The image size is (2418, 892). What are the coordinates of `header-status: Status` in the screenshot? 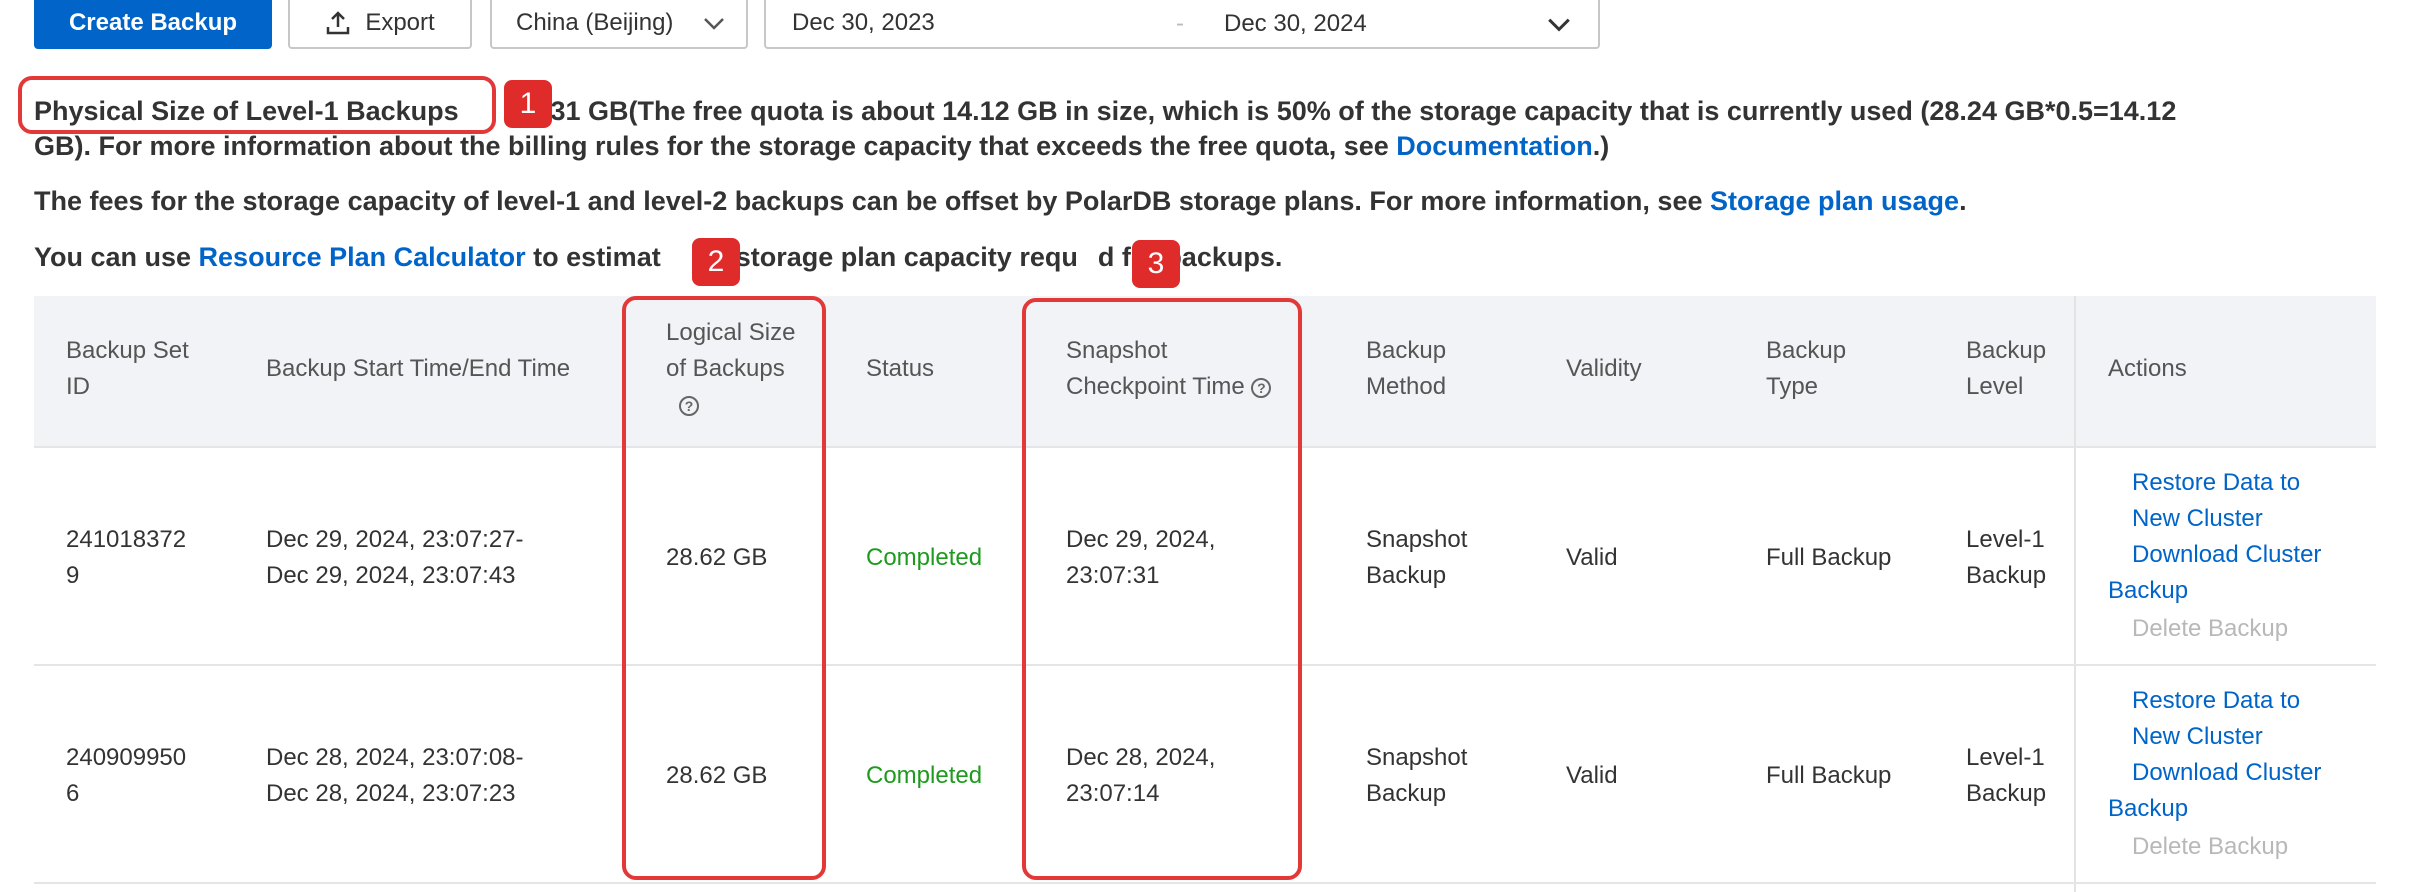 It's located at (900, 368).